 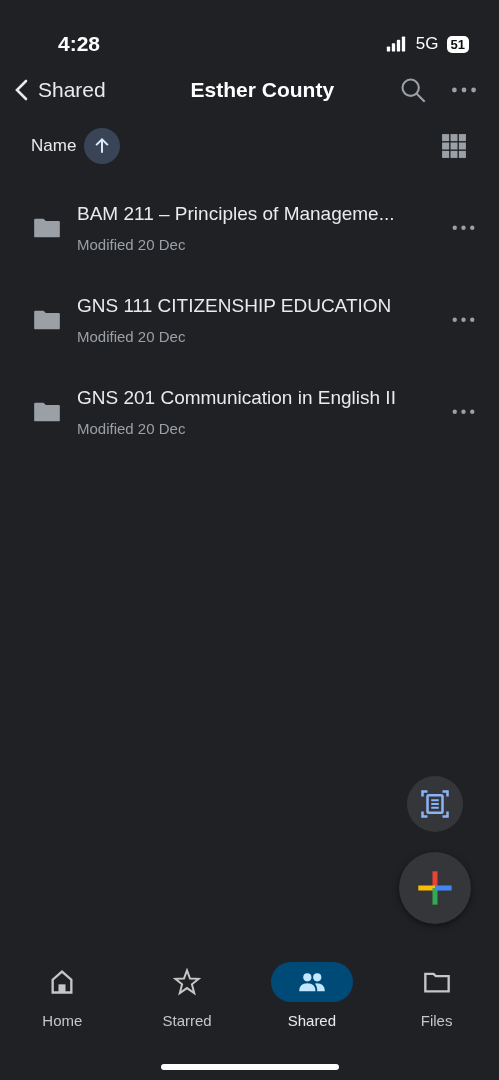 What do you see at coordinates (79, 44) in the screenshot?
I see `status-time: 4:28` at bounding box center [79, 44].